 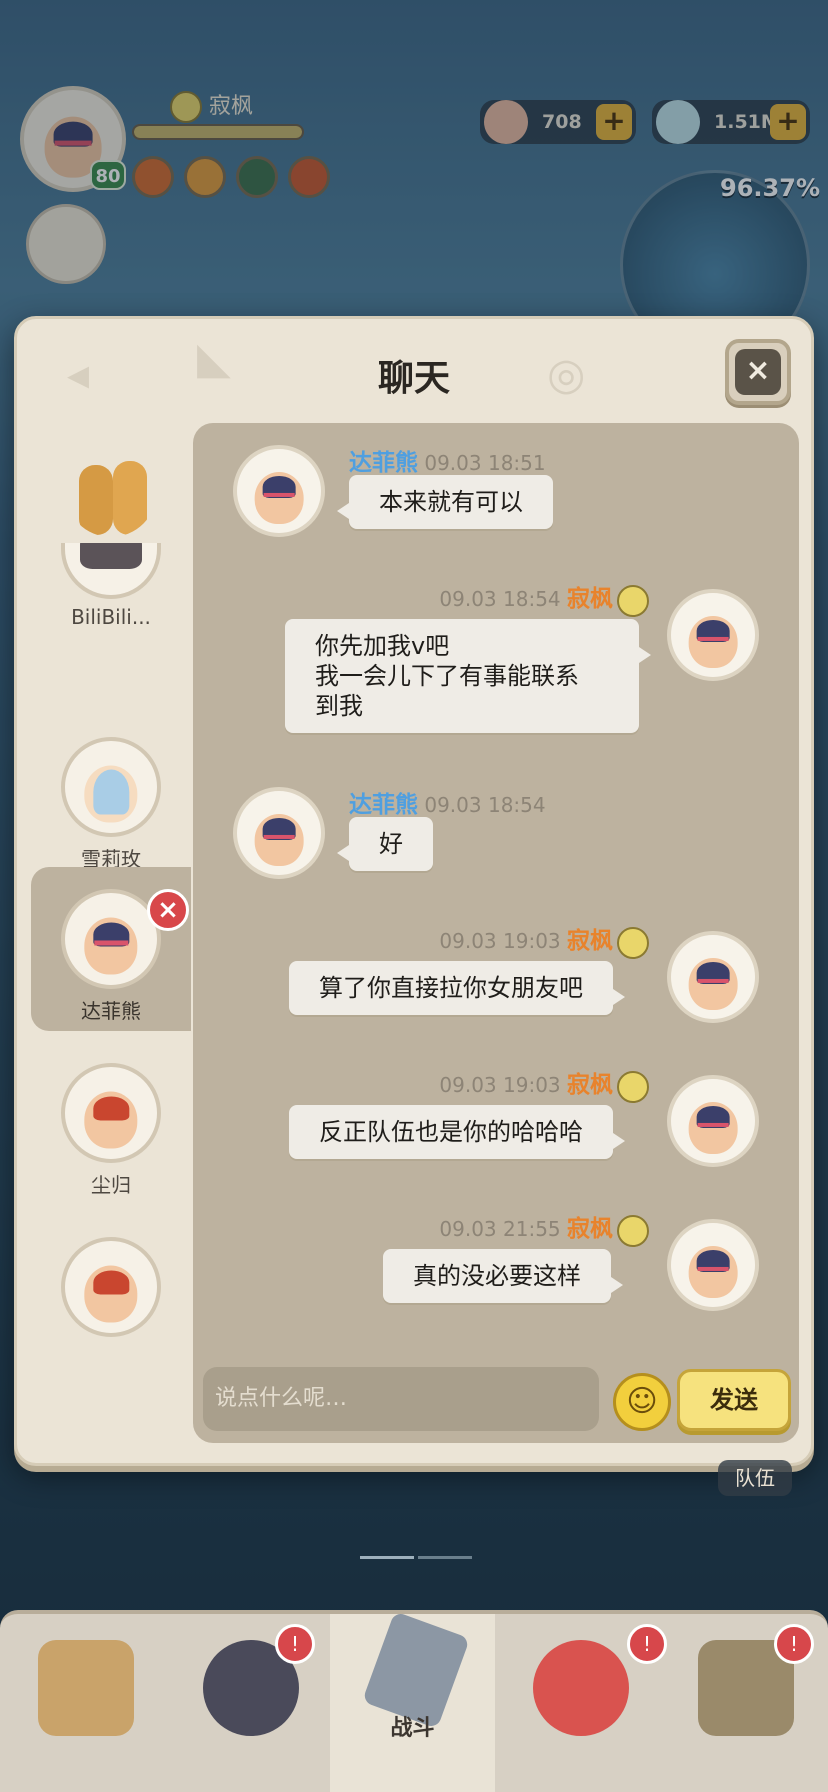 What do you see at coordinates (642, 1402) in the screenshot?
I see `emoji-button: ☺` at bounding box center [642, 1402].